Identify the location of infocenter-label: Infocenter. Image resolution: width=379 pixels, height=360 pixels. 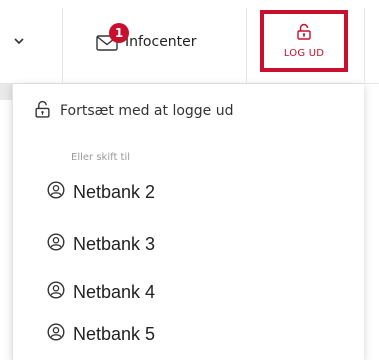
(161, 42).